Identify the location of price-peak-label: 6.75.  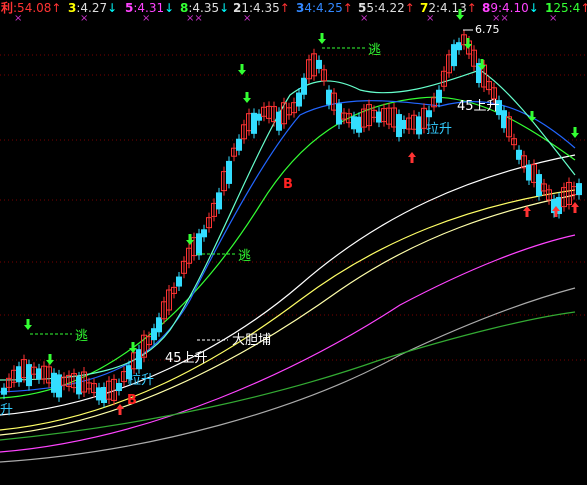
(487, 29).